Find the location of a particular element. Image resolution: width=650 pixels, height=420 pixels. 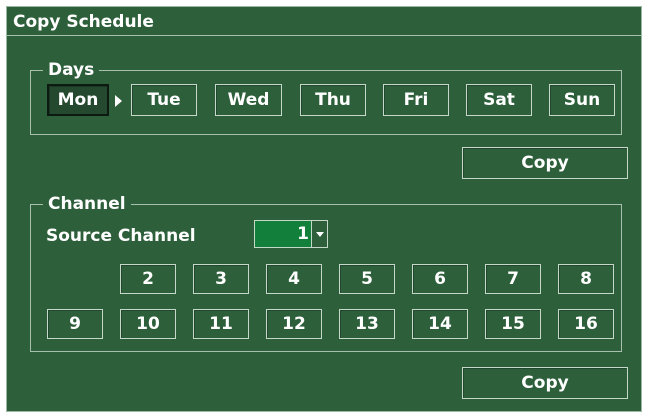

day-button-thu: Thu is located at coordinates (333, 100).